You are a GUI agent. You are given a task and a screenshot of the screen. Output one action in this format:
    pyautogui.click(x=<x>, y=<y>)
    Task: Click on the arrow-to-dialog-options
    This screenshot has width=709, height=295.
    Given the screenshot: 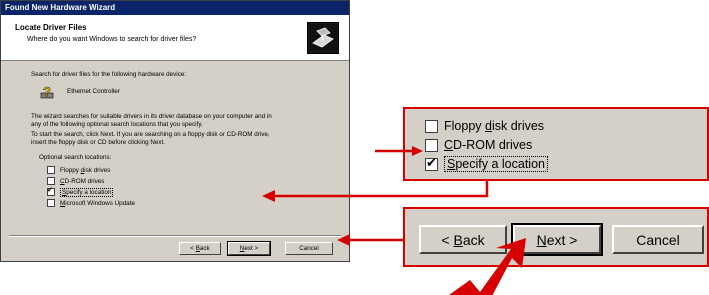 What is the action you would take?
    pyautogui.click(x=380, y=189)
    